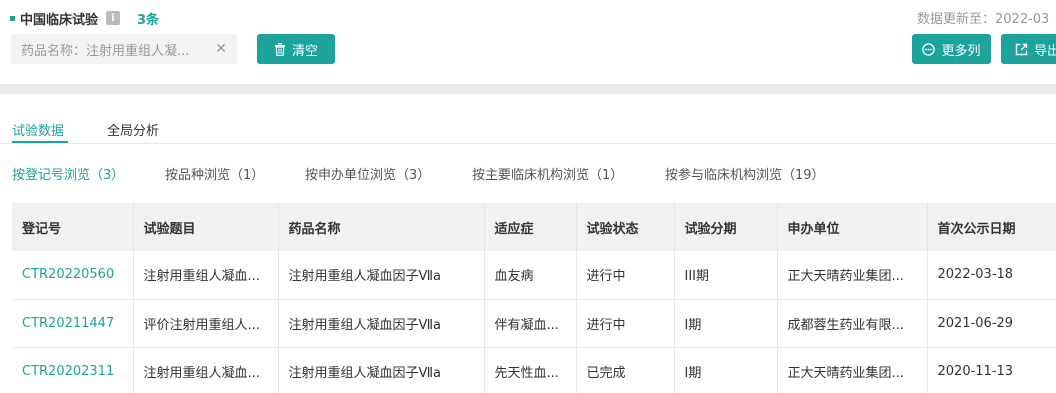 This screenshot has height=393, width=1056. What do you see at coordinates (528, 89) in the screenshot?
I see `section-divider` at bounding box center [528, 89].